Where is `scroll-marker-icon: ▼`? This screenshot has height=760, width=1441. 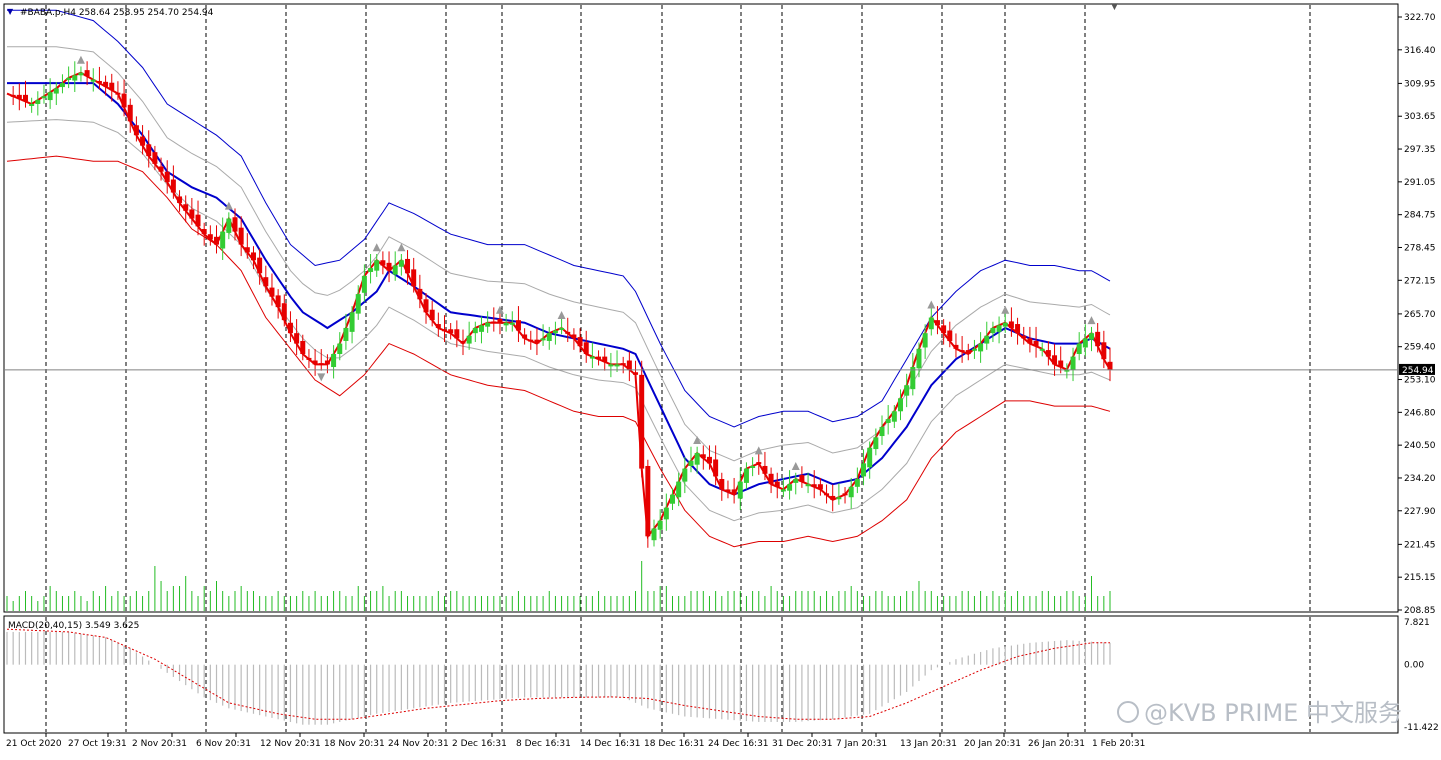 scroll-marker-icon: ▼ is located at coordinates (1114, 7).